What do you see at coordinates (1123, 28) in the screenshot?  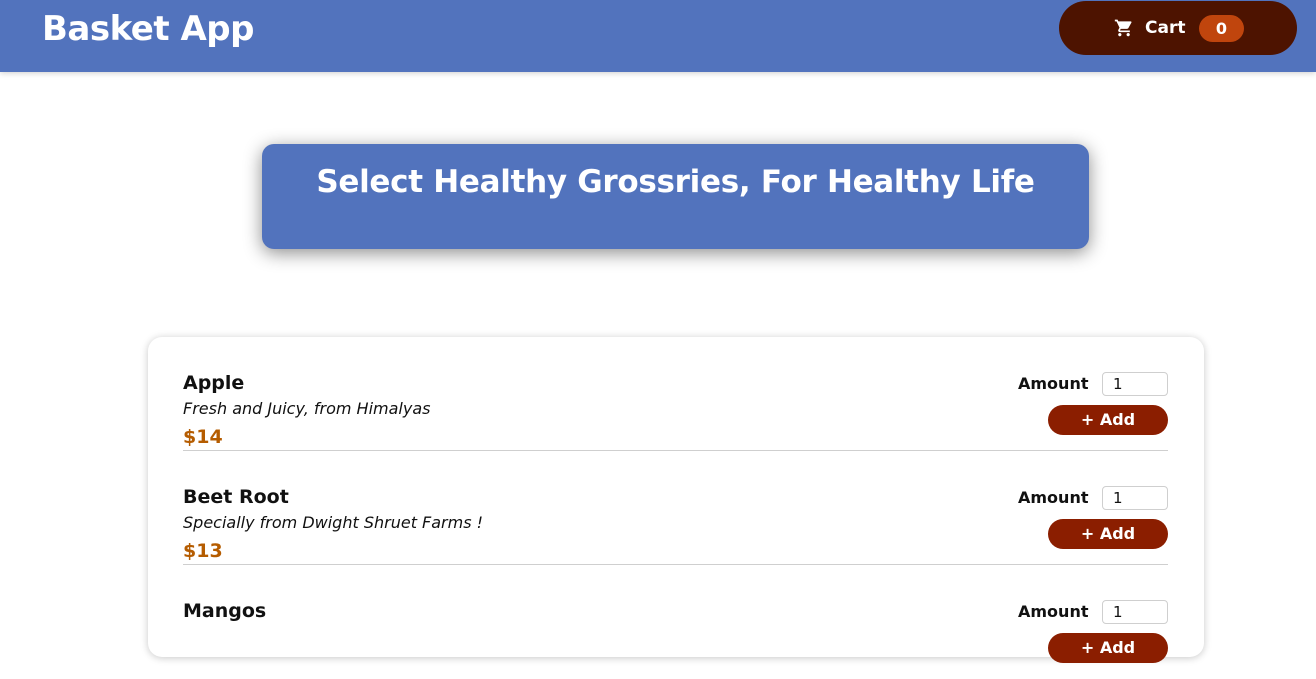 I see `shopping-cart-icon` at bounding box center [1123, 28].